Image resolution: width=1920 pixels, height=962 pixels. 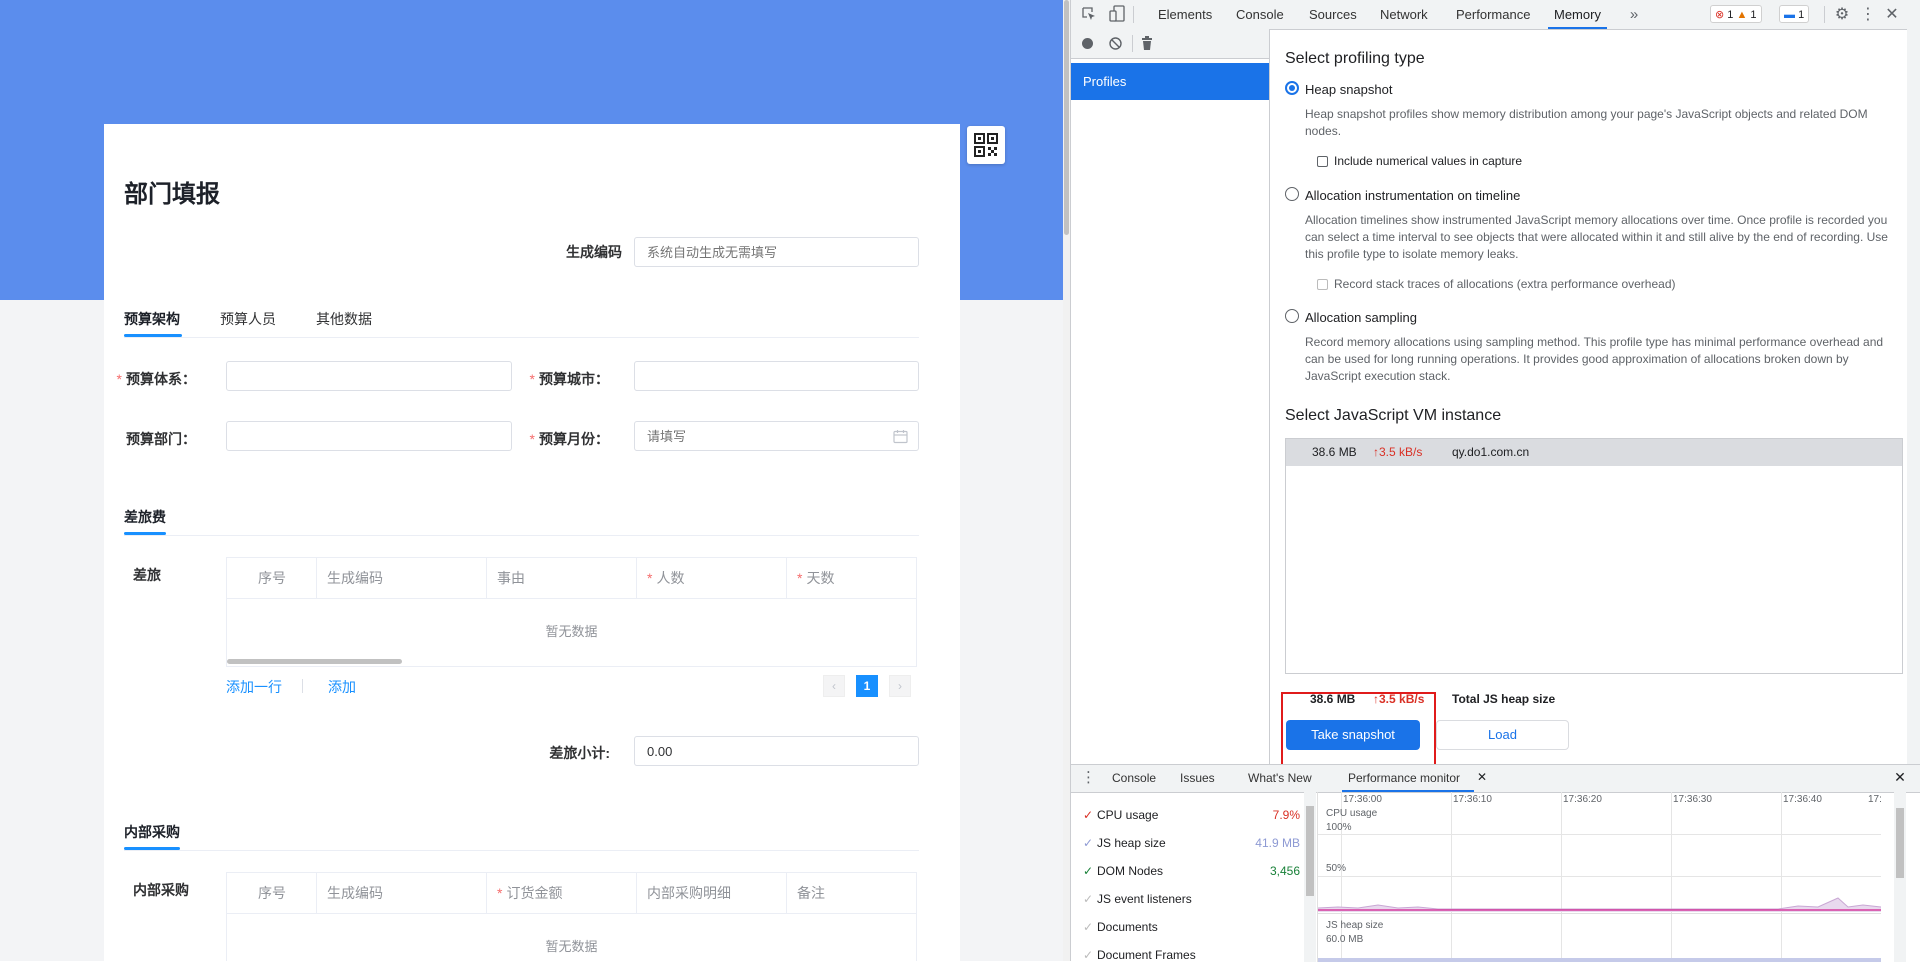 What do you see at coordinates (569, 379) in the screenshot?
I see `budget-city-label: * 预算城市：` at bounding box center [569, 379].